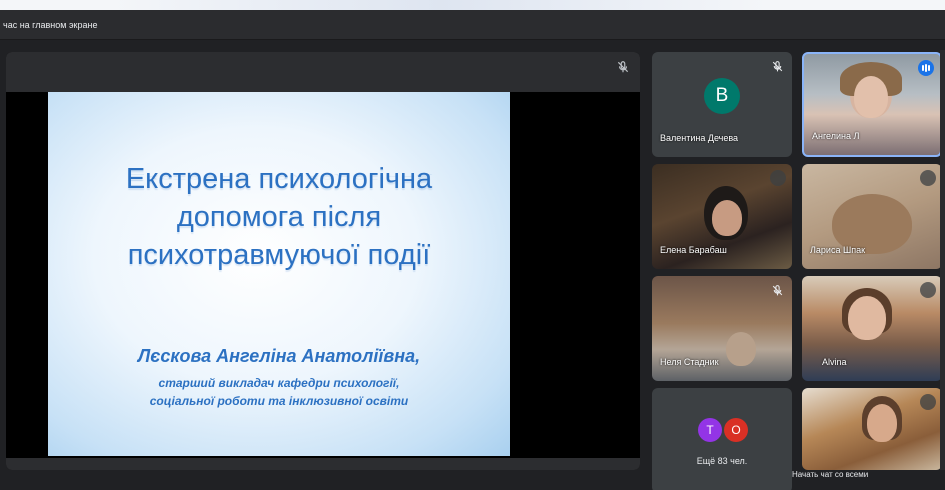  I want to click on participant-name: Лариса Шпак, so click(838, 250).